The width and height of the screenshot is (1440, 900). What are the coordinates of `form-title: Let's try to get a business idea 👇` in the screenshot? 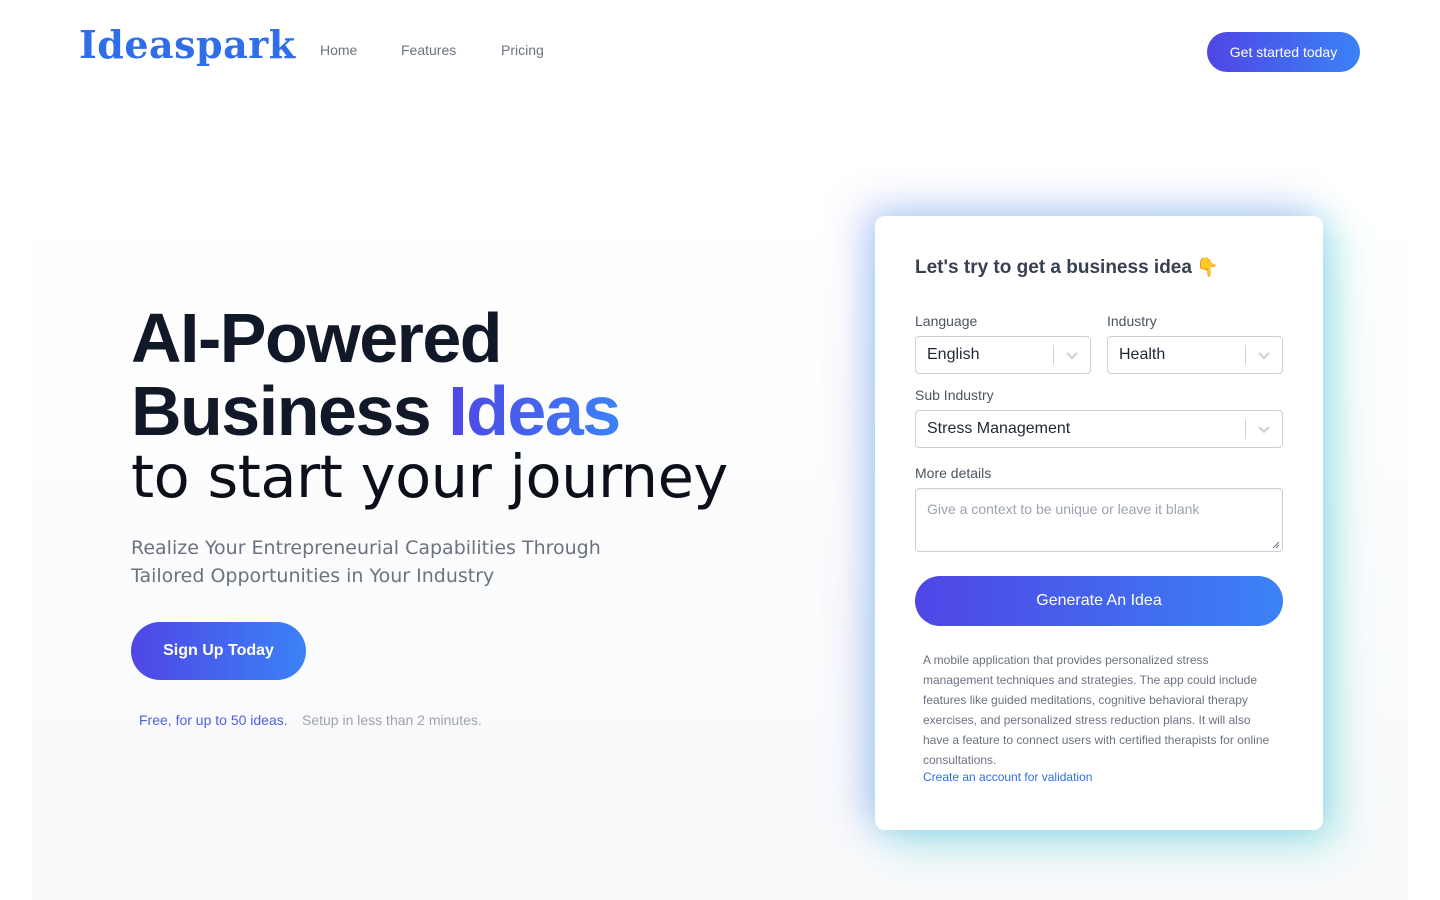 It's located at (1066, 268).